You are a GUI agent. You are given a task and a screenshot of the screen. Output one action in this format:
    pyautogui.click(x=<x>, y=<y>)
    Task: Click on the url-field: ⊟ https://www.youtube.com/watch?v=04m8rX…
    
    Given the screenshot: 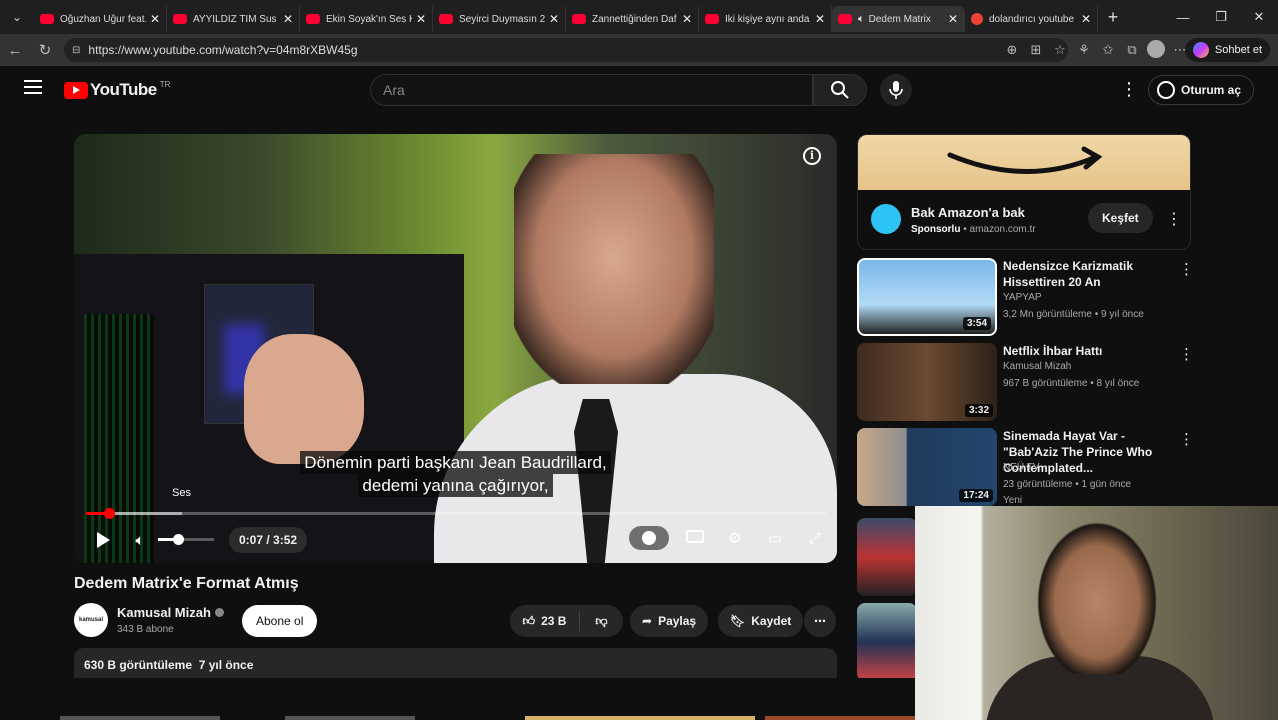 What is the action you would take?
    pyautogui.click(x=566, y=50)
    